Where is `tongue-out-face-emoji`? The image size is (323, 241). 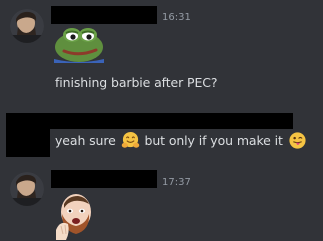 tongue-out-face-emoji is located at coordinates (297, 140).